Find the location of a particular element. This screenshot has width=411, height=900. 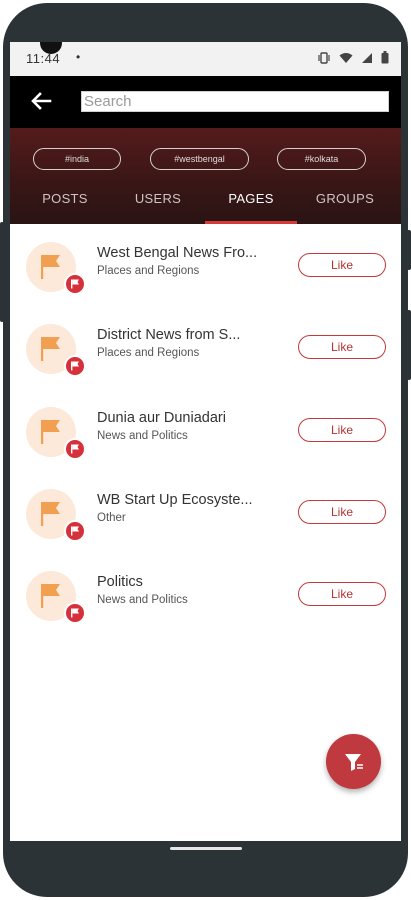

search-input is located at coordinates (235, 101).